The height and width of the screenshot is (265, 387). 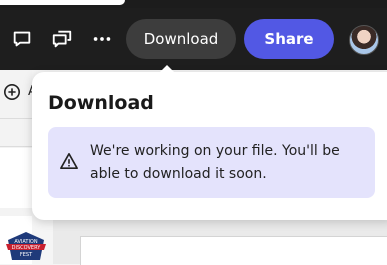 I want to click on add-circle-icon, so click(x=12, y=92).